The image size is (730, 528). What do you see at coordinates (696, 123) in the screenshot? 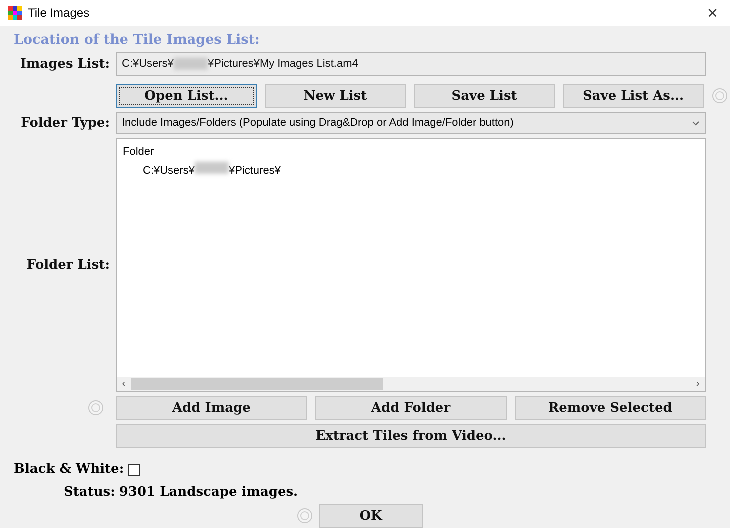
I see `chevron-down-icon` at bounding box center [696, 123].